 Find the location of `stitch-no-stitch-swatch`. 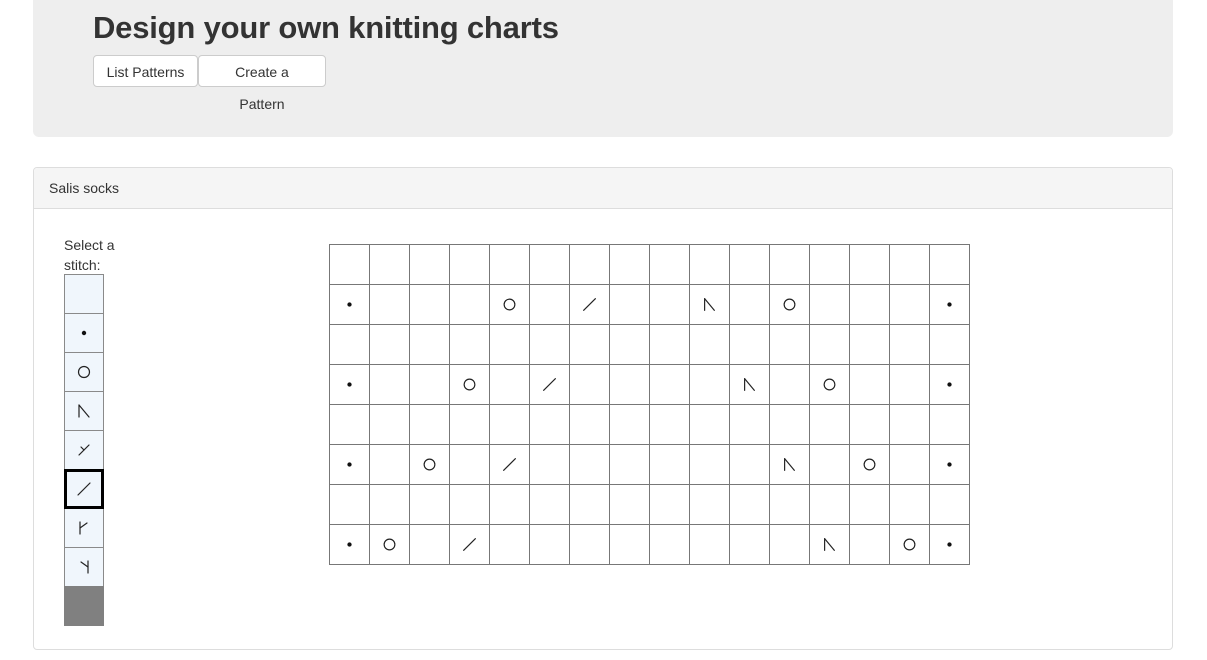

stitch-no-stitch-swatch is located at coordinates (84, 606).